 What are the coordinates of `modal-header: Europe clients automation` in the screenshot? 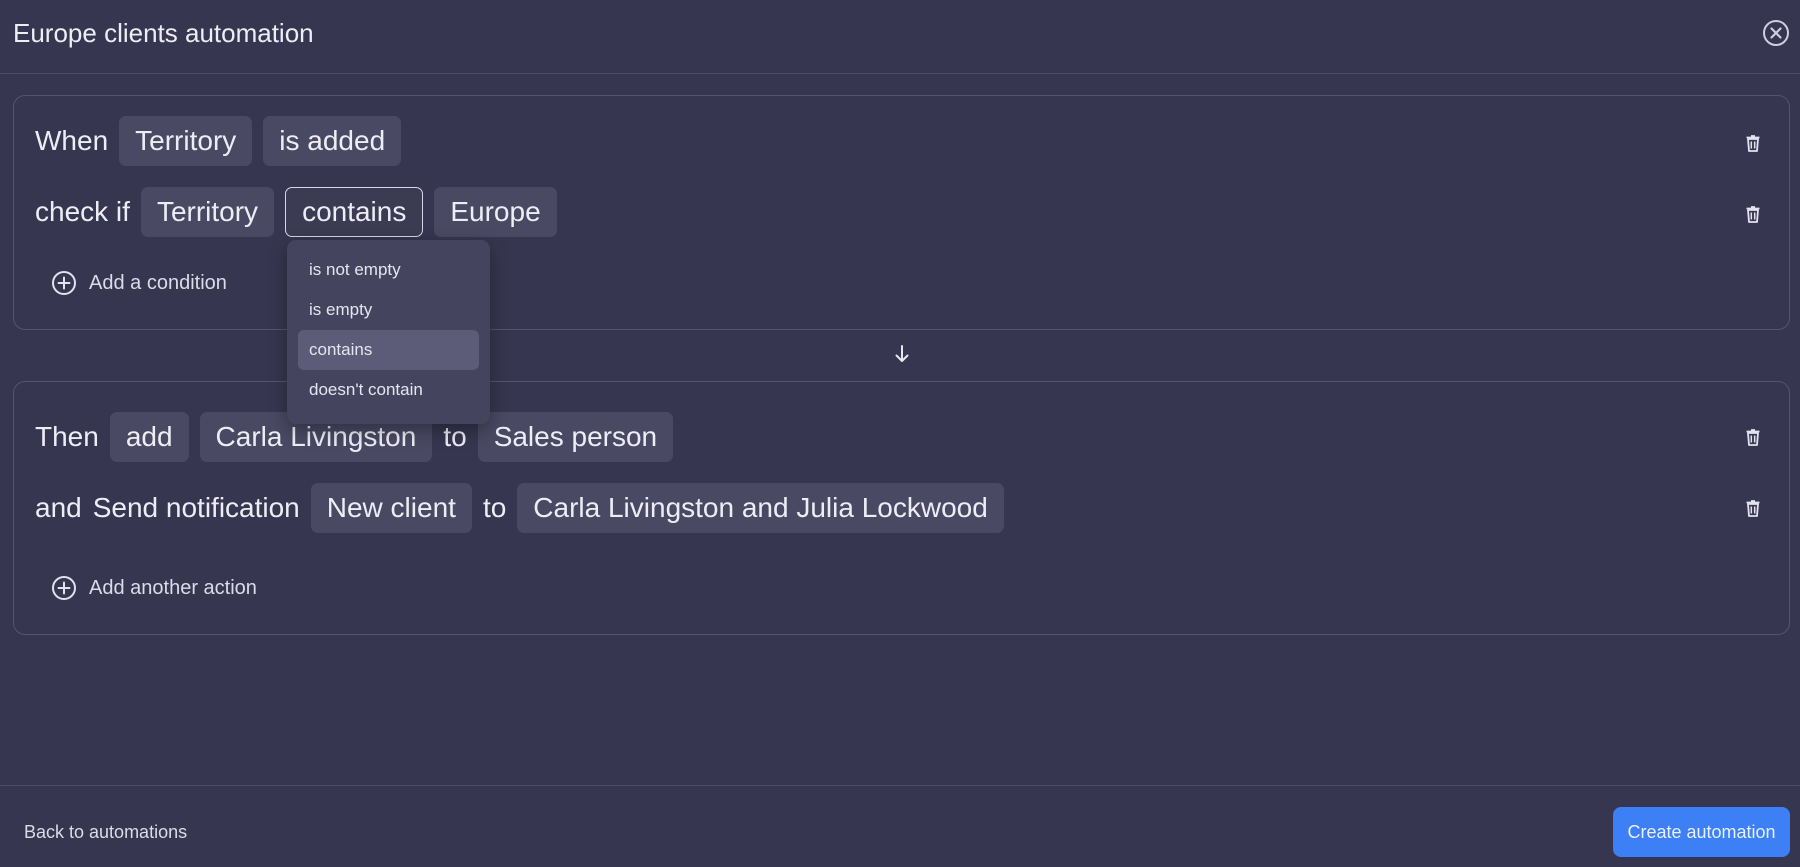 It's located at (900, 37).